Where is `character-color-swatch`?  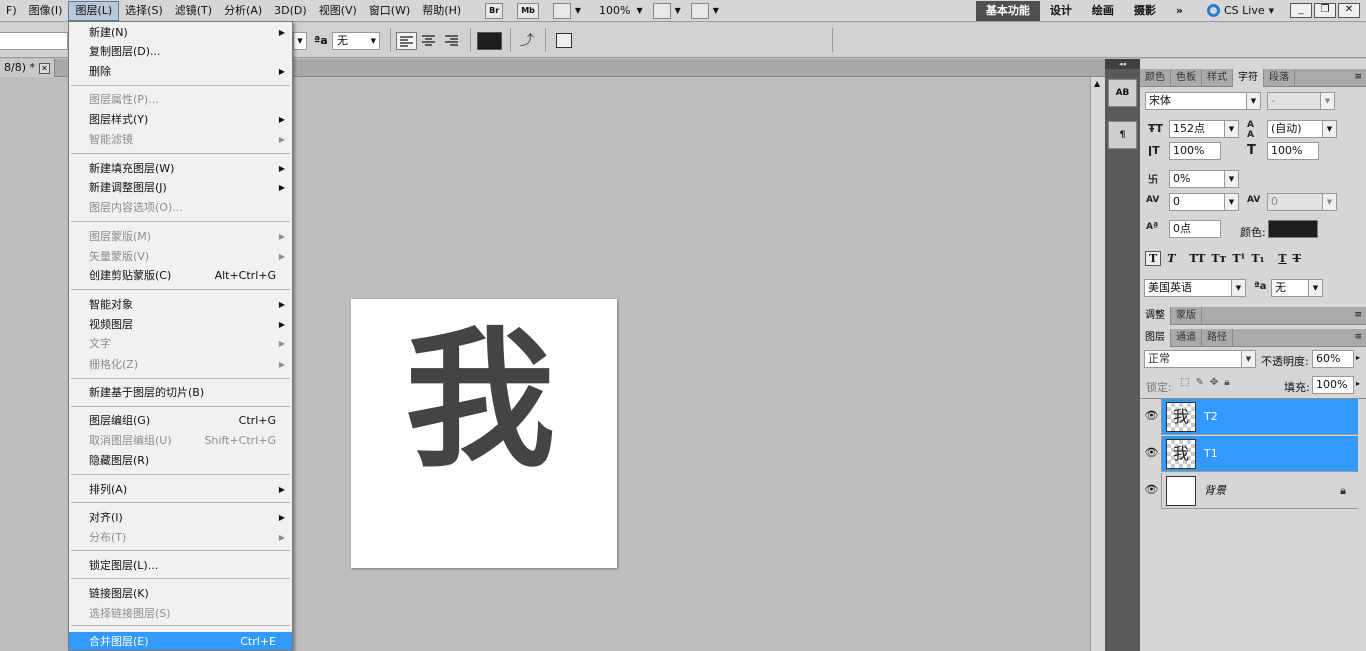
character-color-swatch is located at coordinates (1293, 229).